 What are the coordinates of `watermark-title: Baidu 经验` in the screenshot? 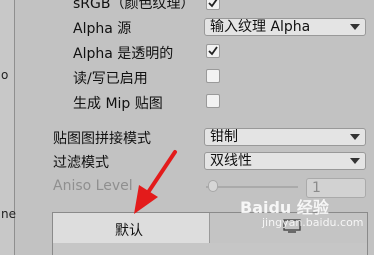 It's located at (284, 207).